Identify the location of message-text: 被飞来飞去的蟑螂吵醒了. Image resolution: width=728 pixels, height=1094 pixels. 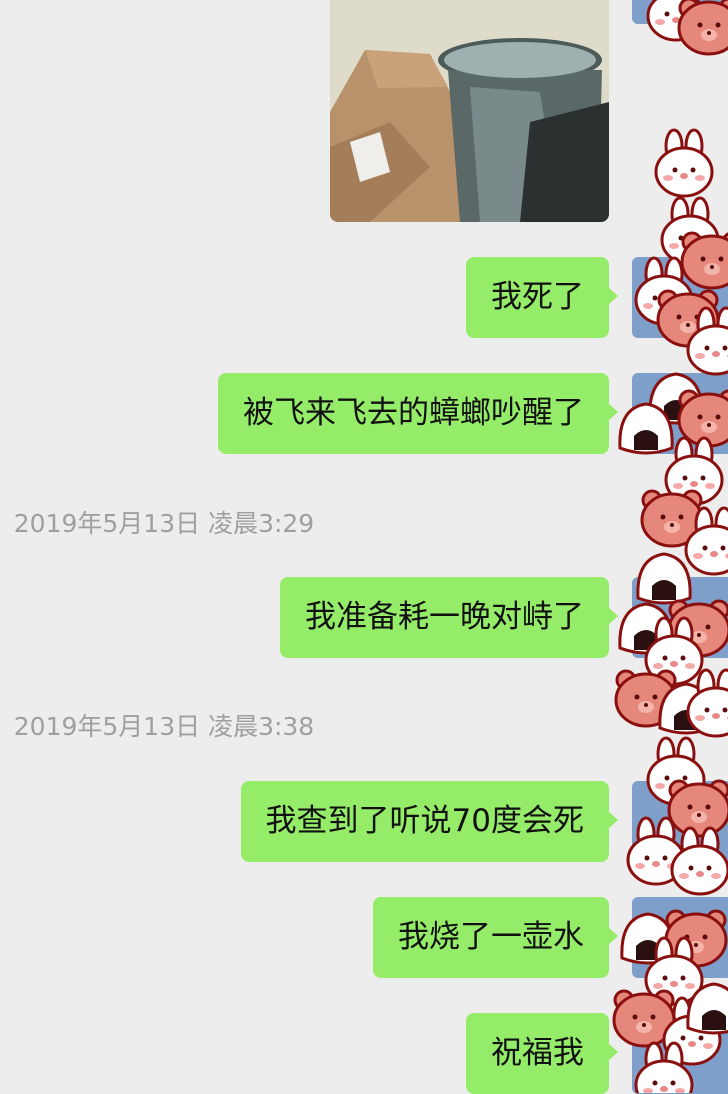
(413, 413).